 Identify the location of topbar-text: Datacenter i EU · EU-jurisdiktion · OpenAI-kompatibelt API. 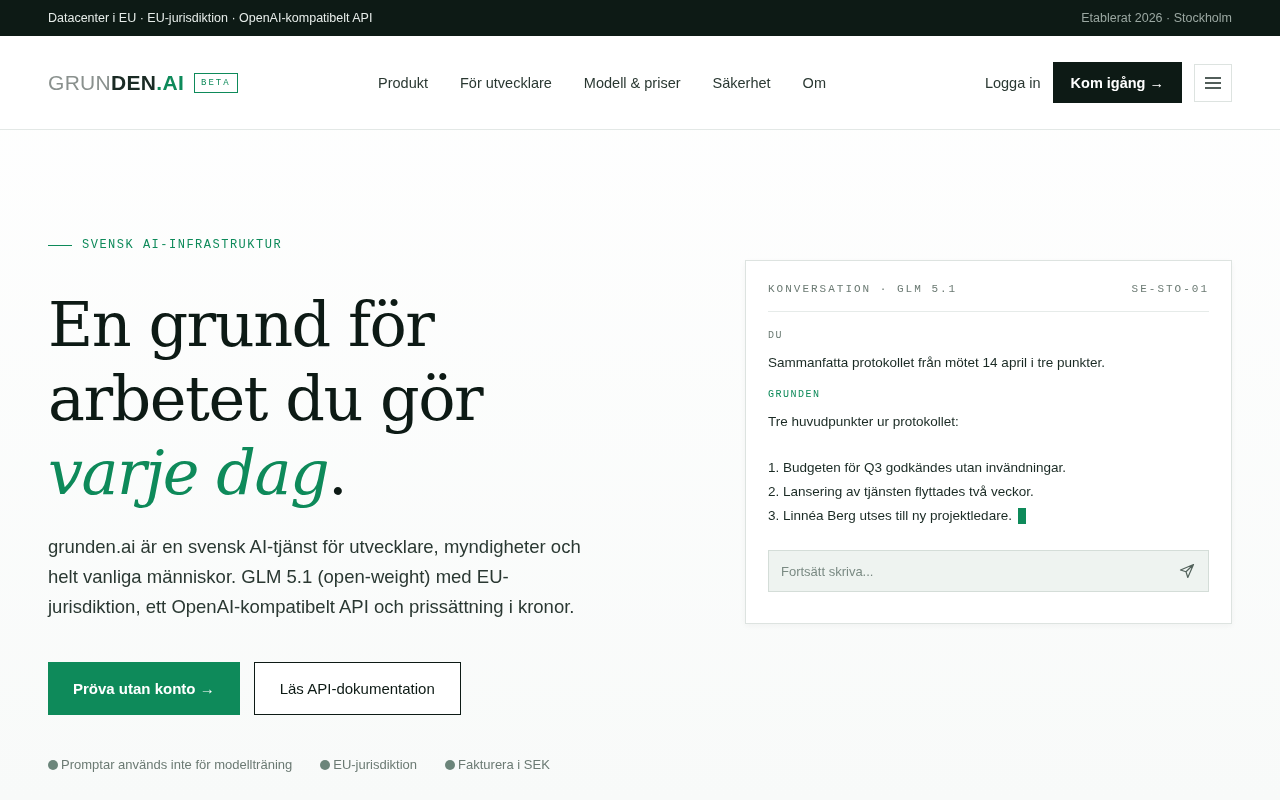
(210, 18).